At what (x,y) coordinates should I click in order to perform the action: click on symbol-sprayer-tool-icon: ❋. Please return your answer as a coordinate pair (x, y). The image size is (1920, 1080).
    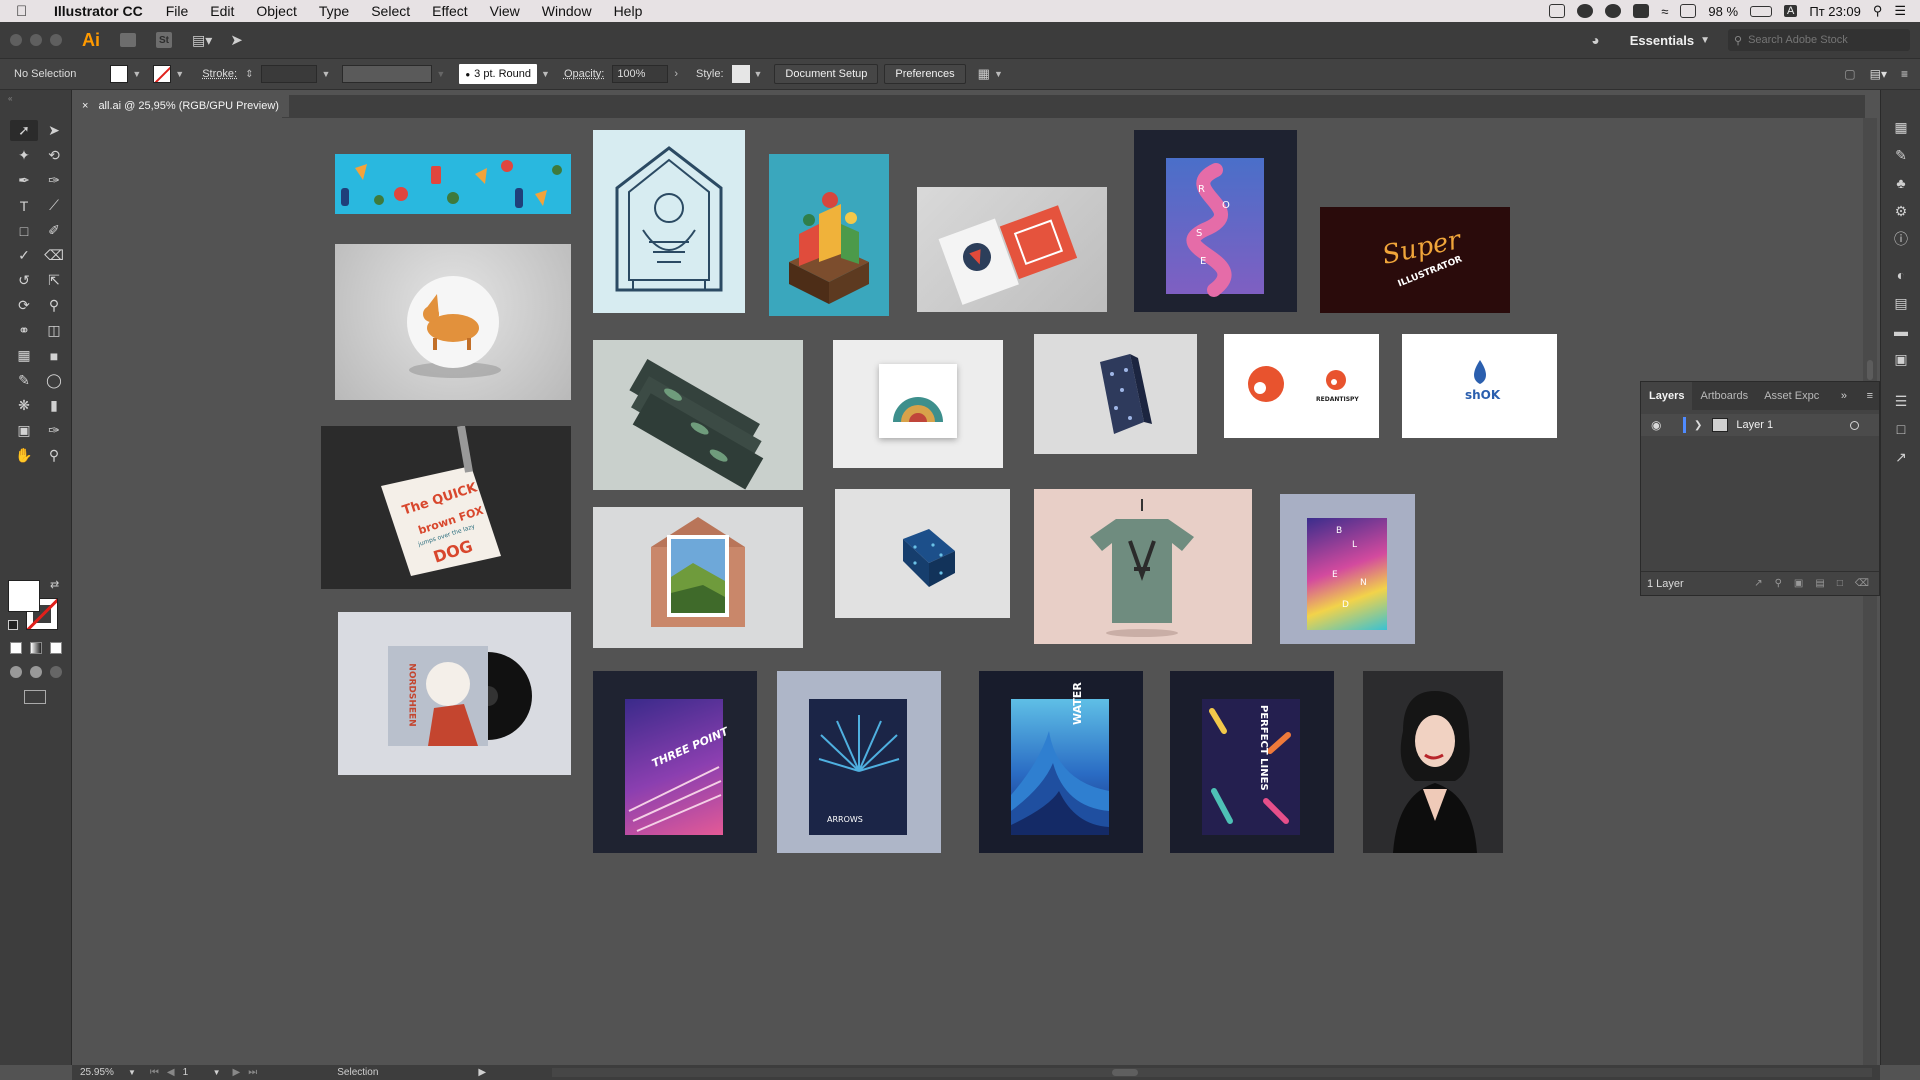
    Looking at the image, I should click on (24, 405).